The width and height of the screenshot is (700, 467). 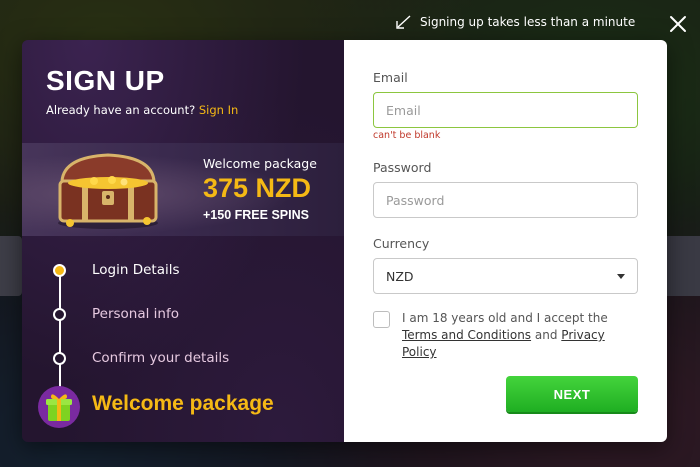 I want to click on terms-prefix: I am 18 years old and I accept the, so click(x=505, y=318).